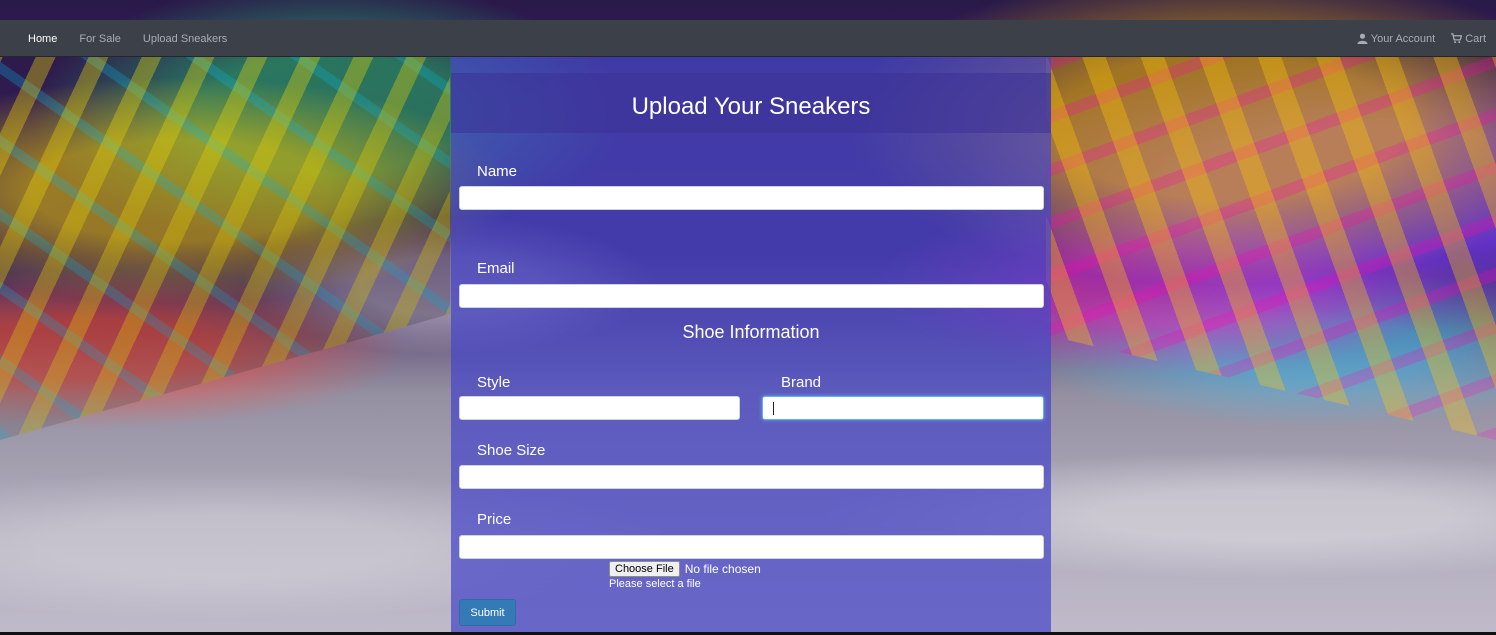 The height and width of the screenshot is (635, 1496). Describe the element at coordinates (138, 38) in the screenshot. I see `nav-links: Home For Sale Upload Sneakers` at that location.